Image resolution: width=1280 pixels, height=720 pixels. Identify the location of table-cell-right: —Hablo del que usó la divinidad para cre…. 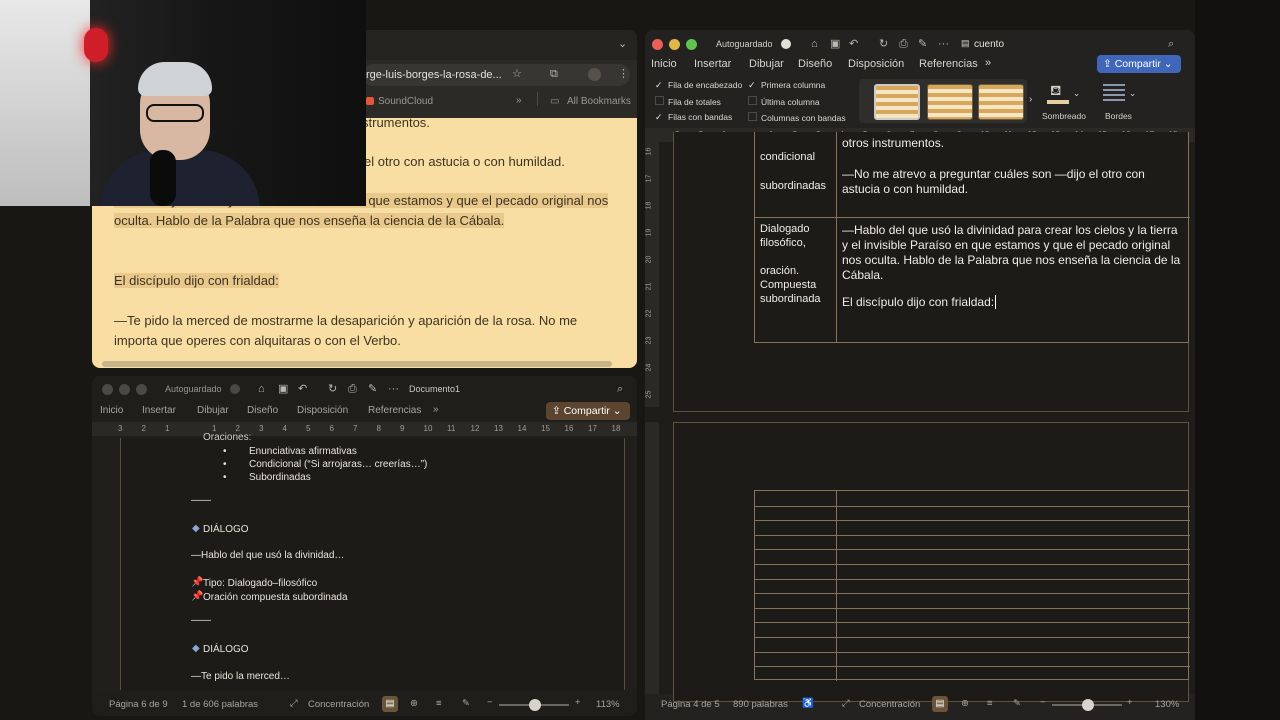
(1013, 253).